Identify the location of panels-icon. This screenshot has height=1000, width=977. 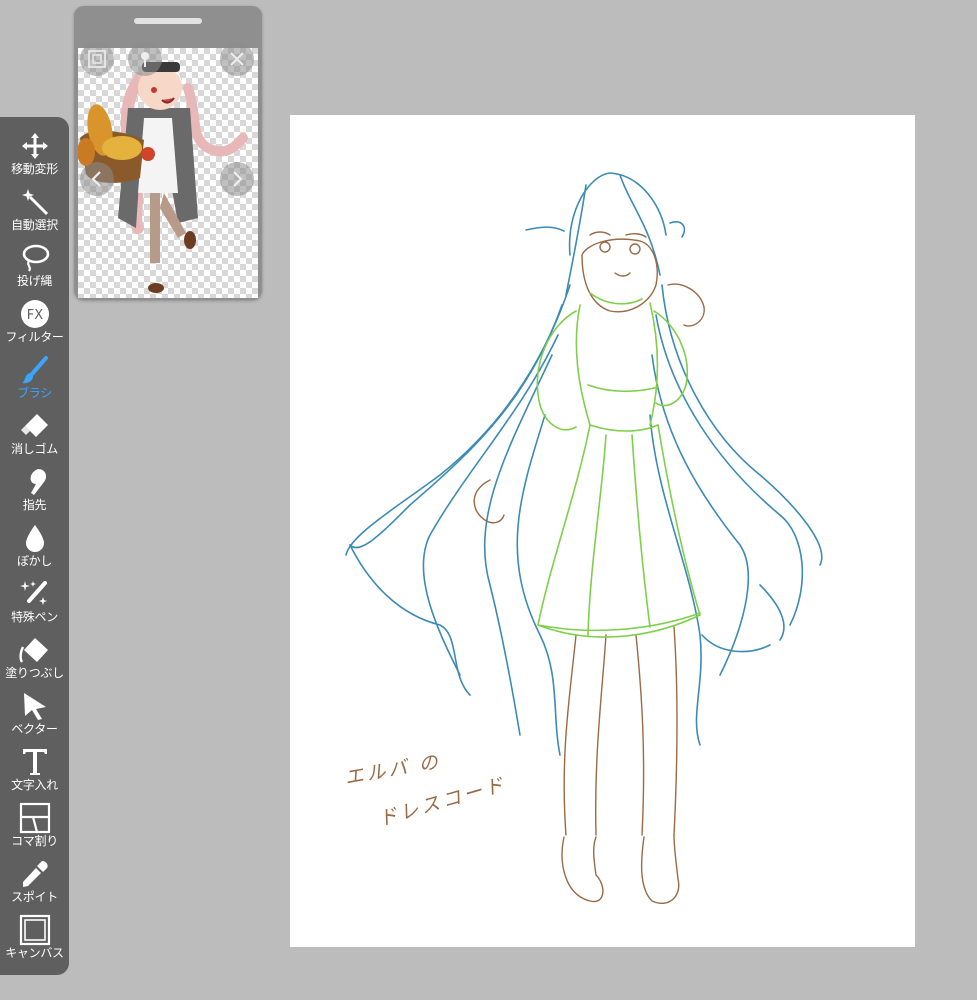
(34, 818).